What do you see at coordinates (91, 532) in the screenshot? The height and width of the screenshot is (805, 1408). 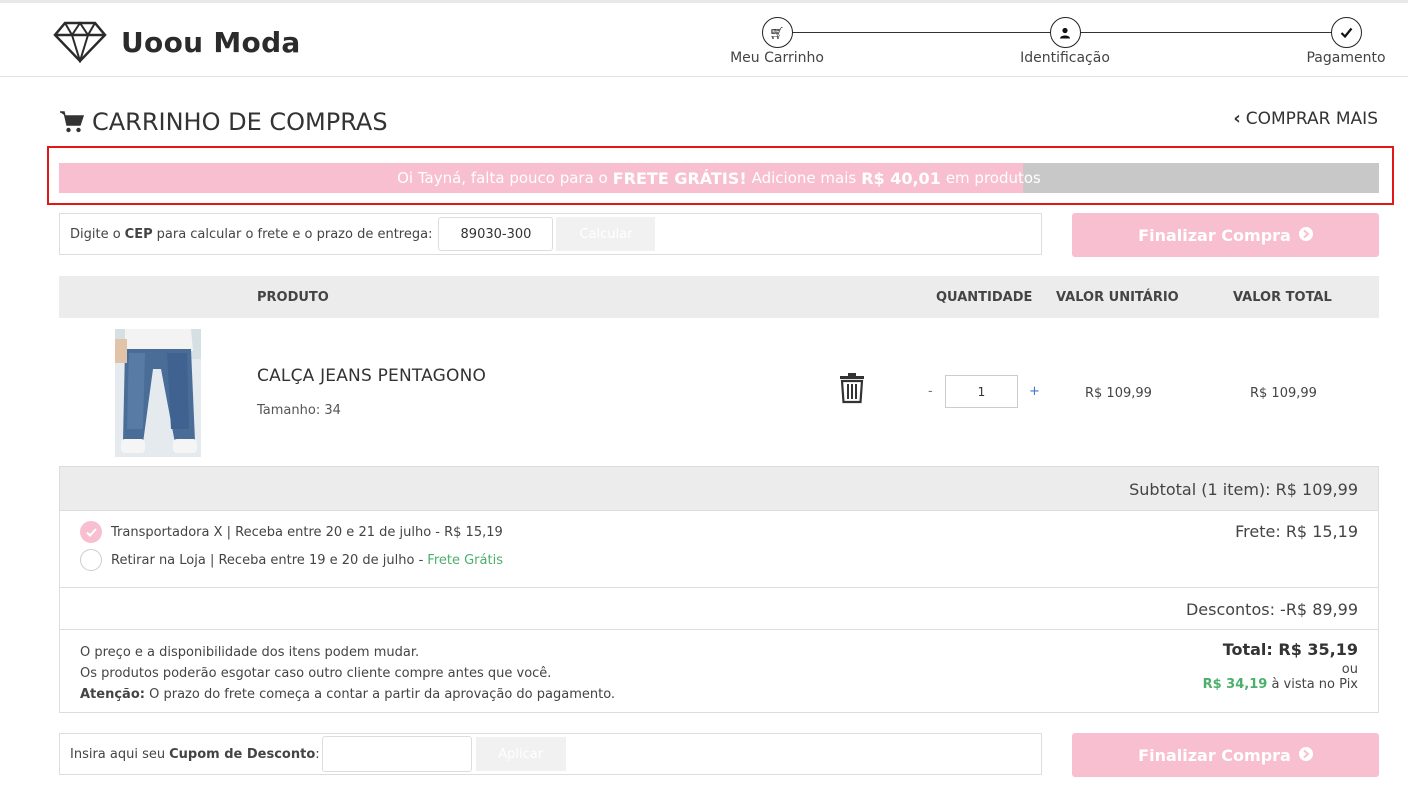 I see `radio-checked-icon` at bounding box center [91, 532].